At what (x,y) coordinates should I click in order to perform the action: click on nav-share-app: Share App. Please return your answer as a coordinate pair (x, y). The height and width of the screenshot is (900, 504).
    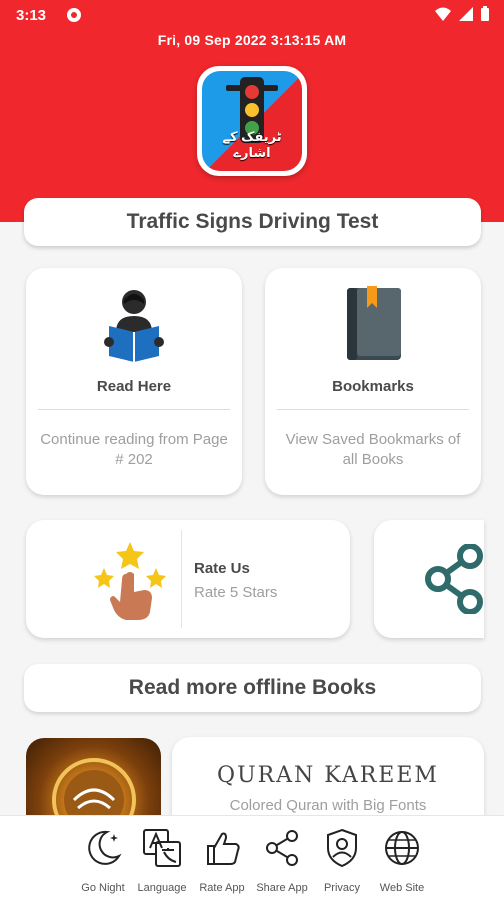
    Looking at the image, I should click on (282, 862).